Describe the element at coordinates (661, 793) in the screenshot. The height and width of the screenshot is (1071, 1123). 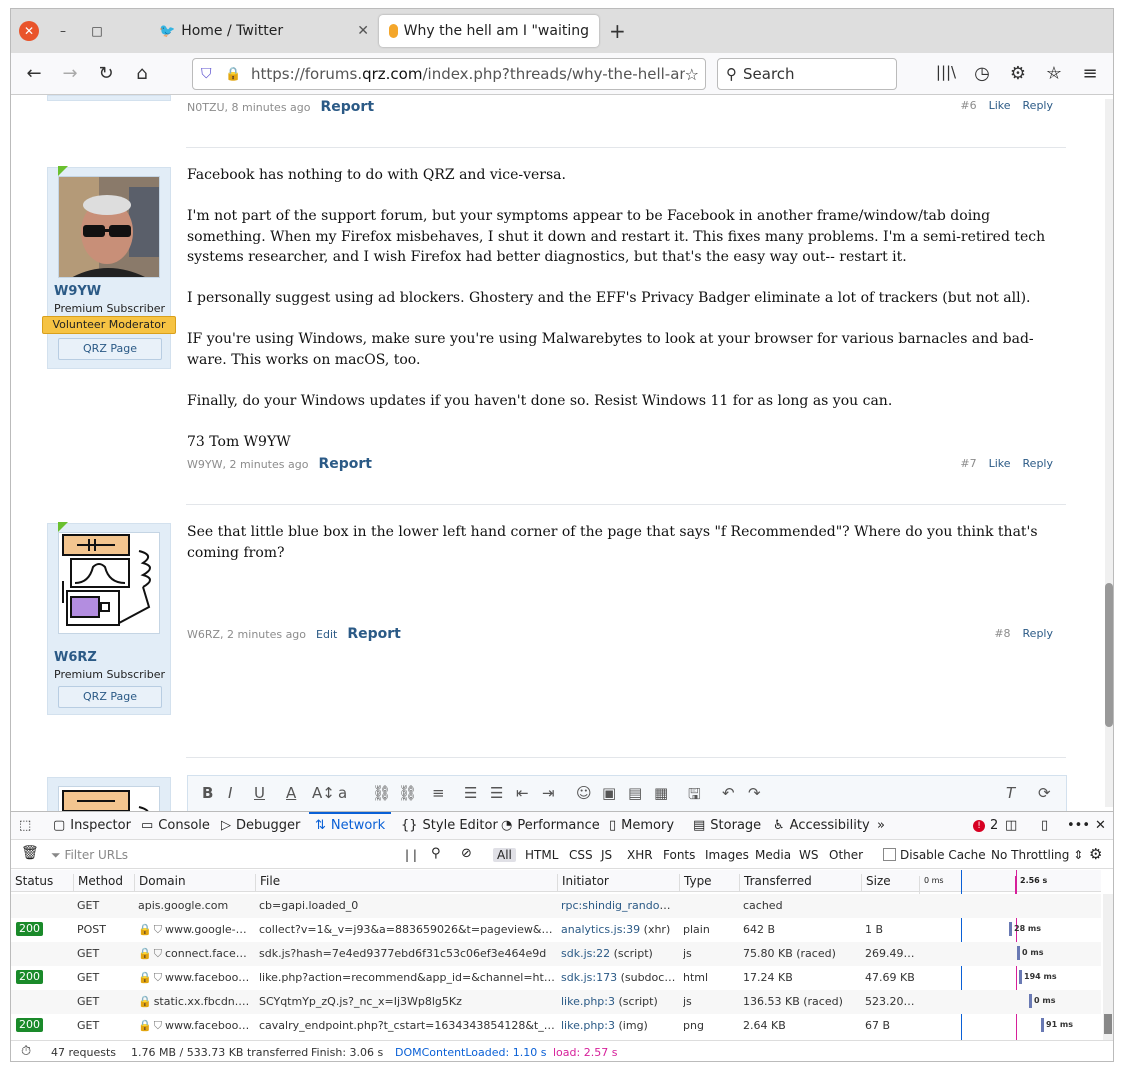
I see `table-icon: ▦` at that location.